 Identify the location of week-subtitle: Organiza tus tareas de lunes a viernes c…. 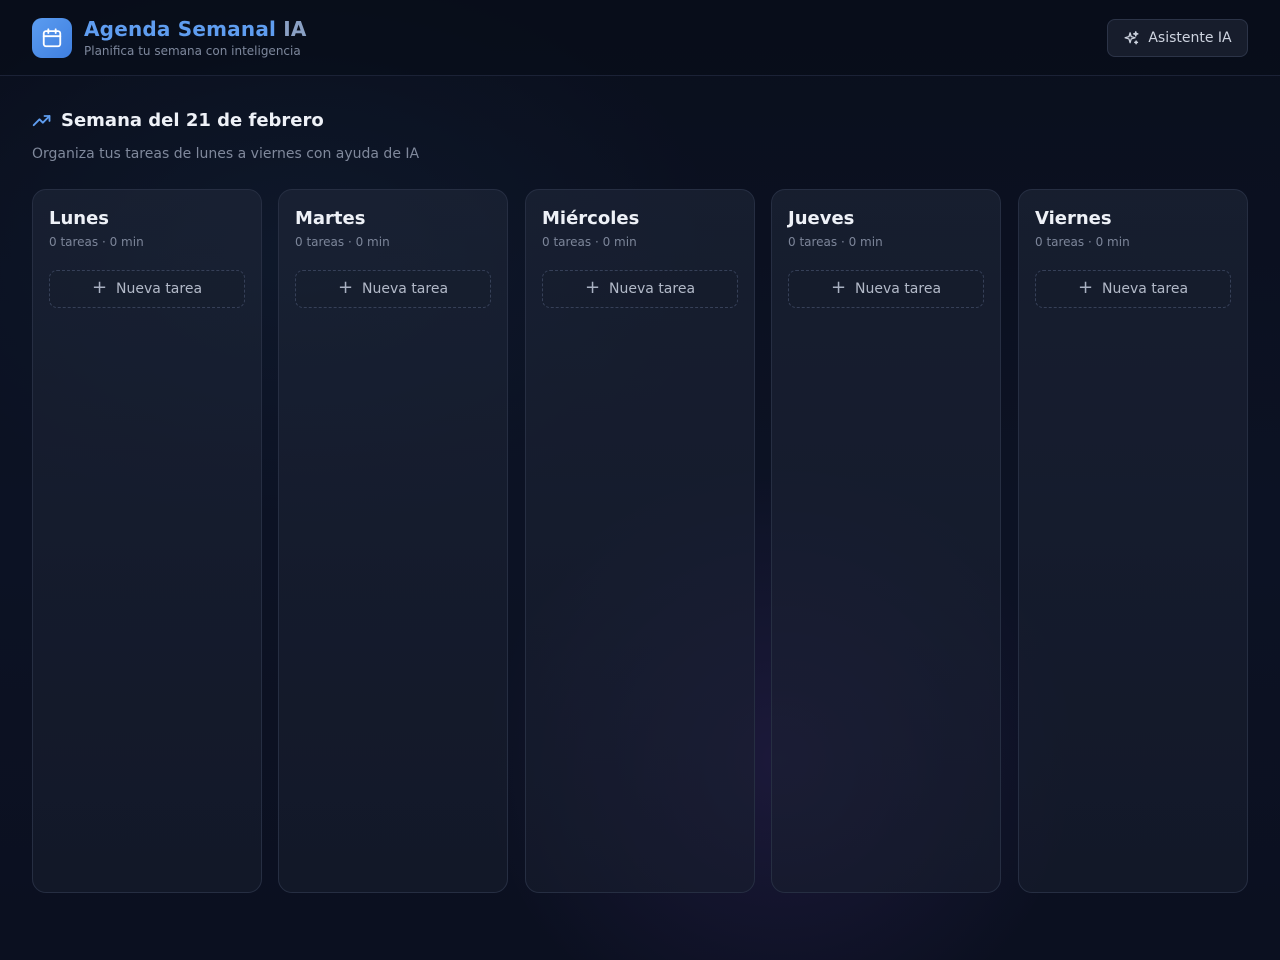
(226, 154).